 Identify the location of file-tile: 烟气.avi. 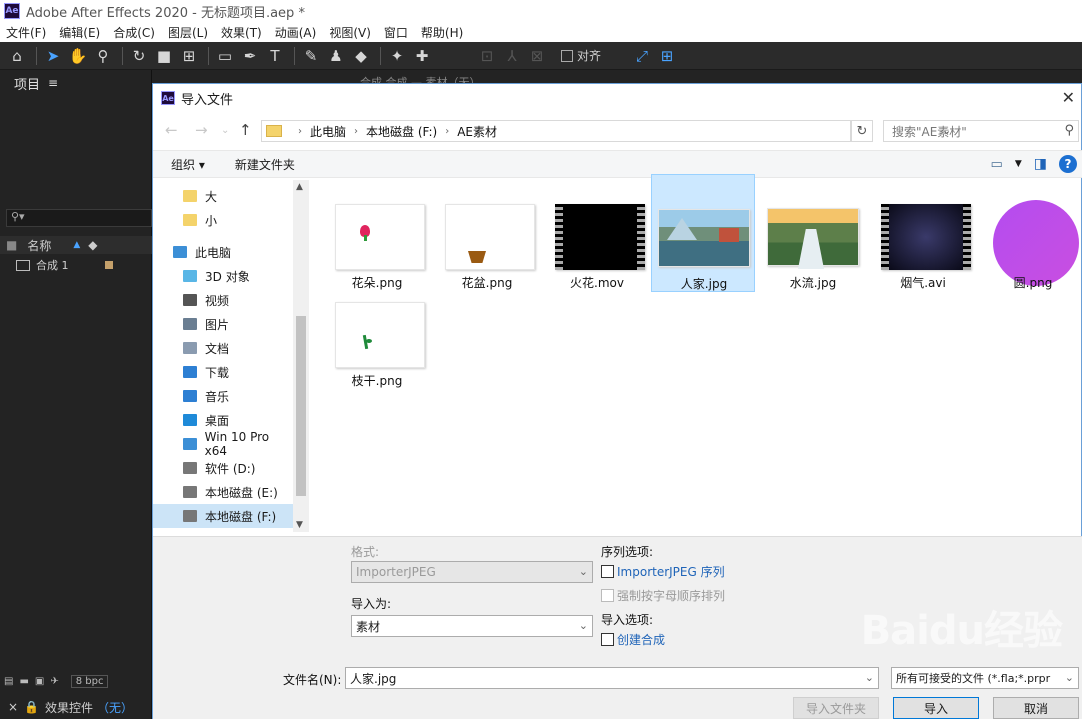
(923, 233).